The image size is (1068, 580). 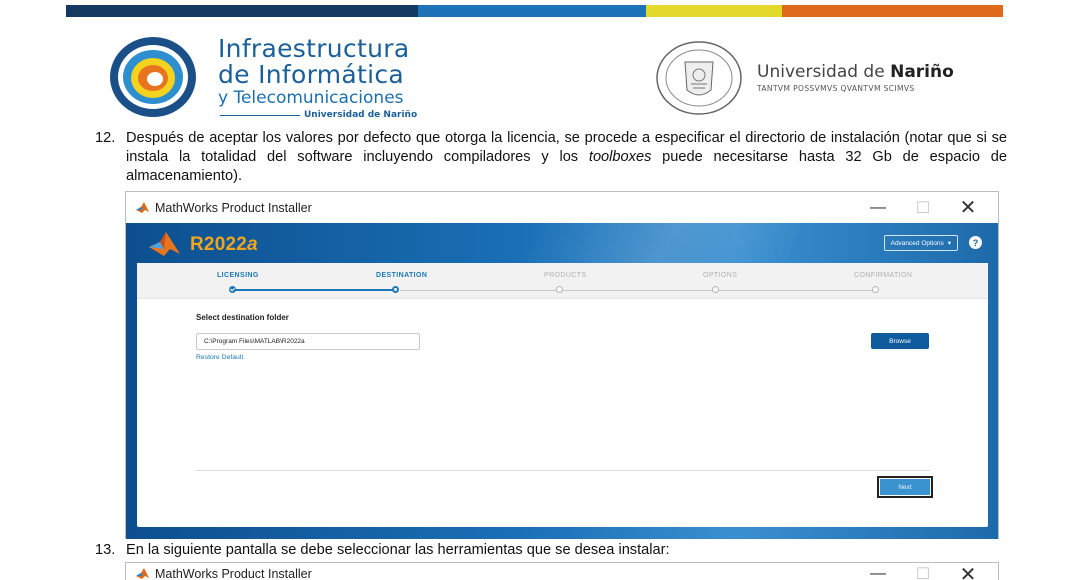 I want to click on stripe-segment-dark-blue, so click(x=242, y=11).